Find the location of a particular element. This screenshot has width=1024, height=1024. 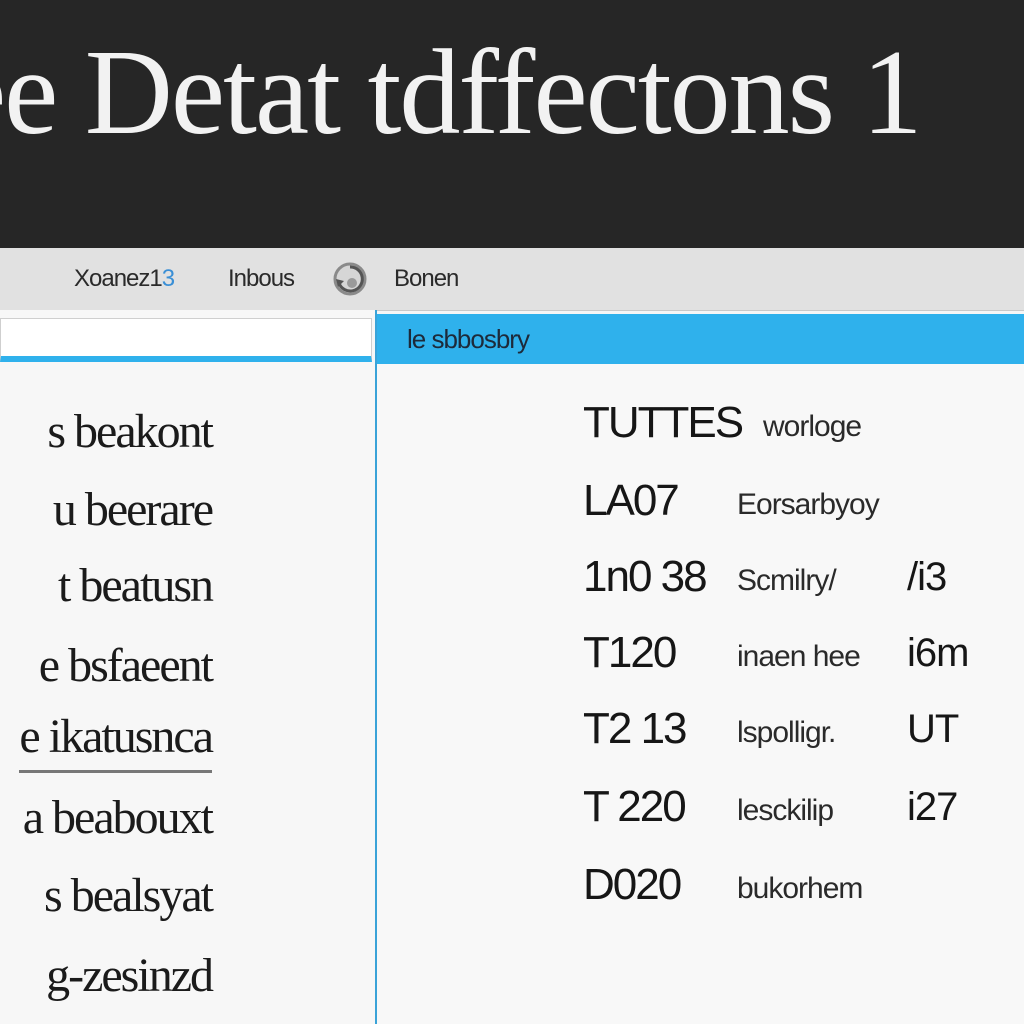

toolbar-item-1-label: Xoanez1 is located at coordinates (118, 278).